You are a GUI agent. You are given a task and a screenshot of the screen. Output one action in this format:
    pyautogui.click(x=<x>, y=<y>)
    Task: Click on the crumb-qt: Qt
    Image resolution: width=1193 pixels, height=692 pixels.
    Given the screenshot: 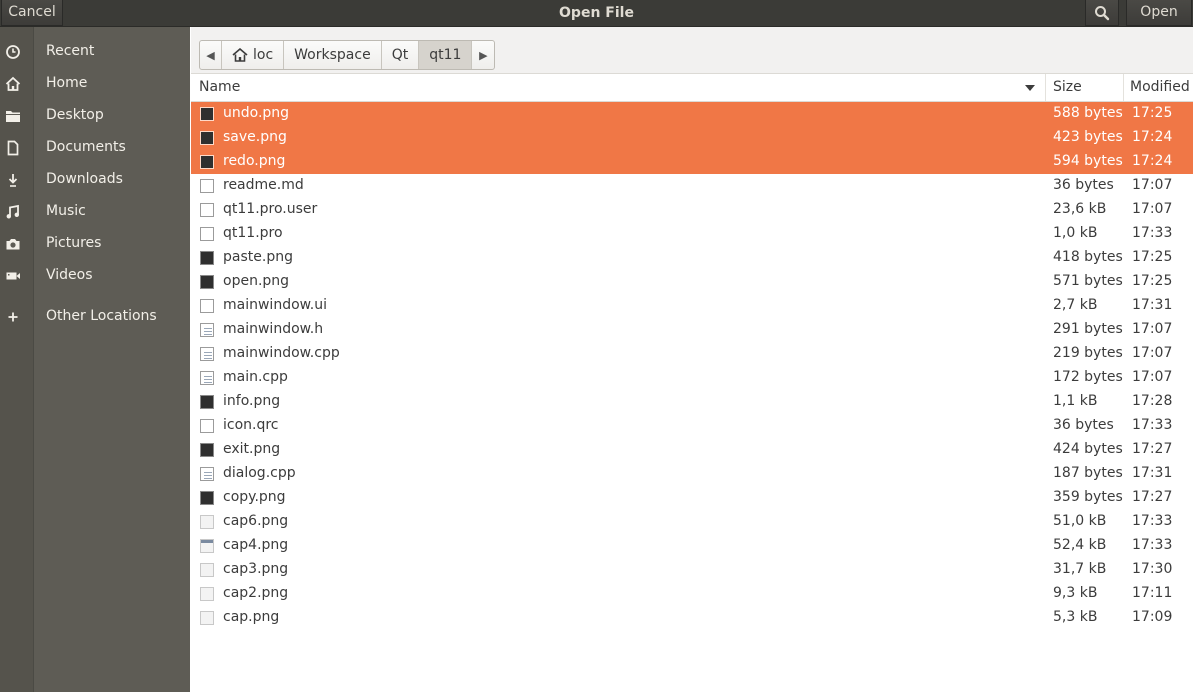 What is the action you would take?
    pyautogui.click(x=401, y=55)
    